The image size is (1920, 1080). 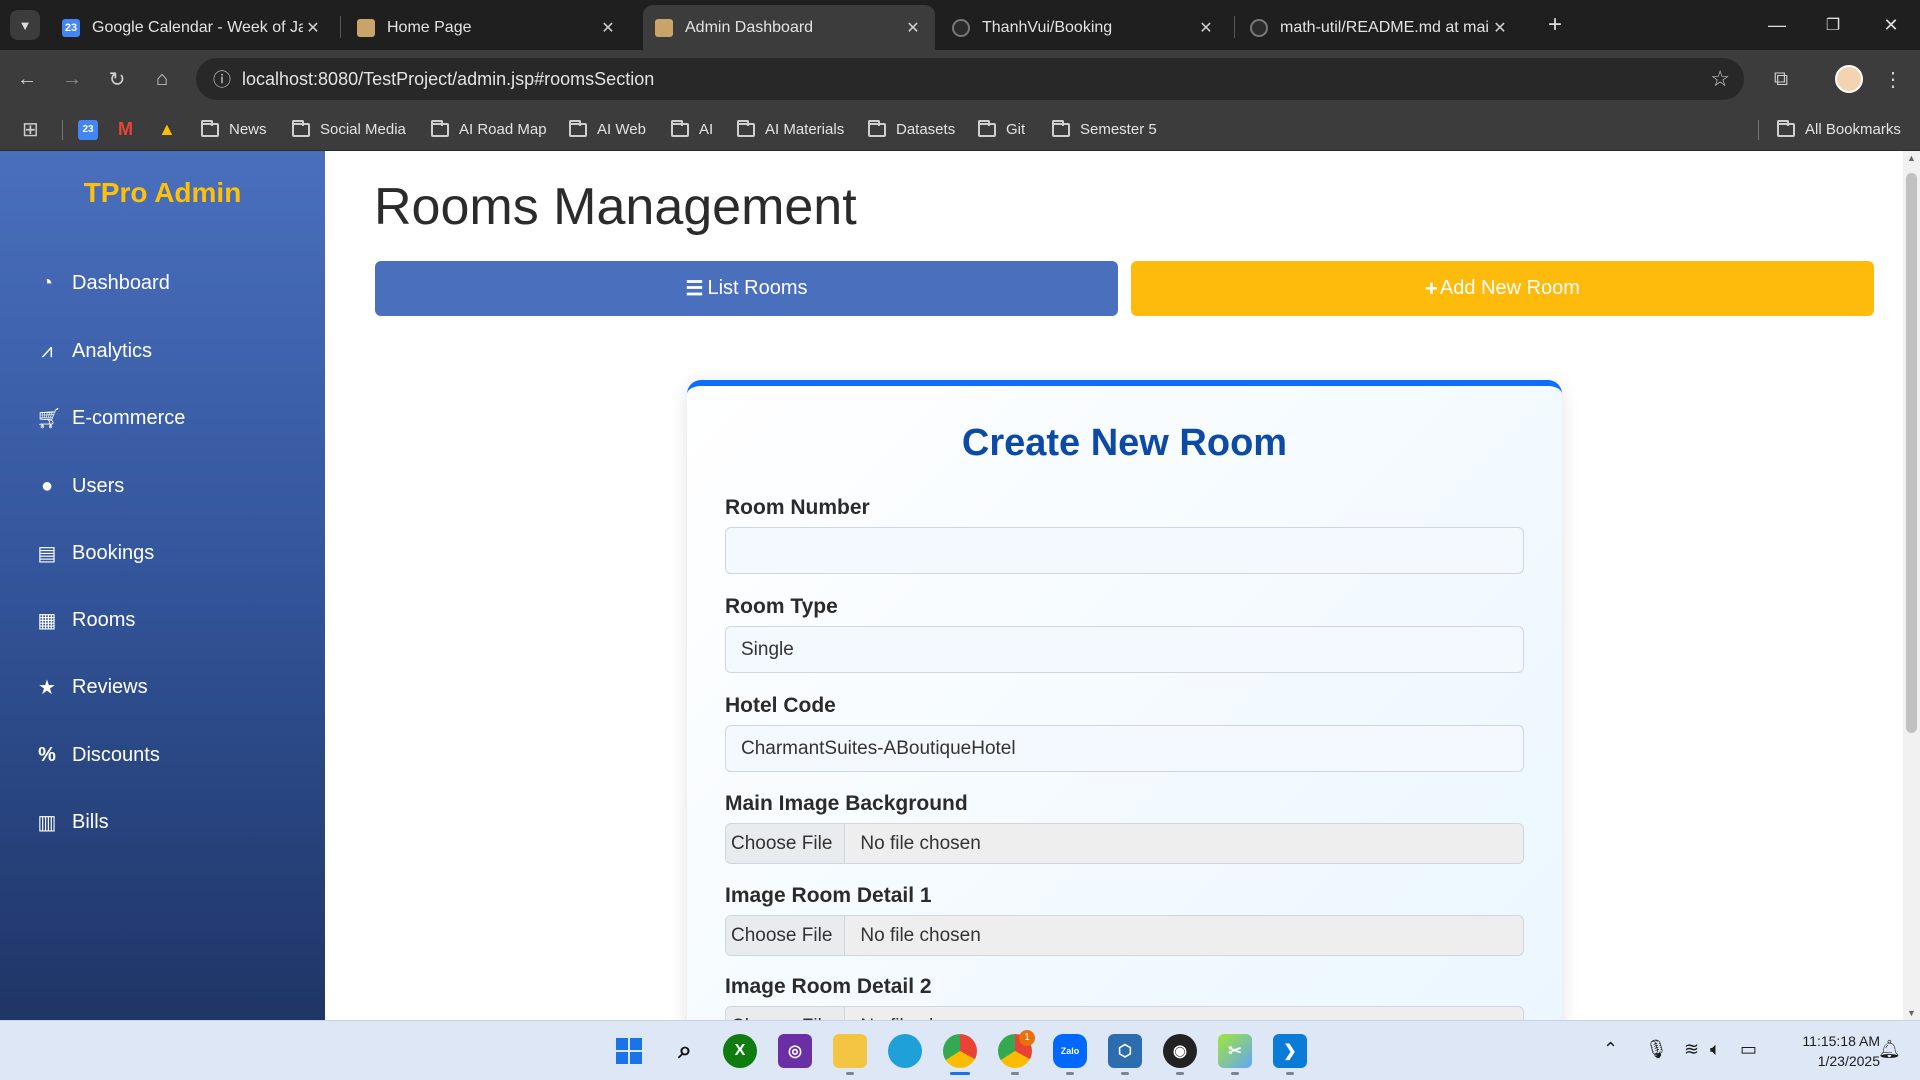 What do you see at coordinates (1911, 453) in the screenshot?
I see `scrollbar-thumb` at bounding box center [1911, 453].